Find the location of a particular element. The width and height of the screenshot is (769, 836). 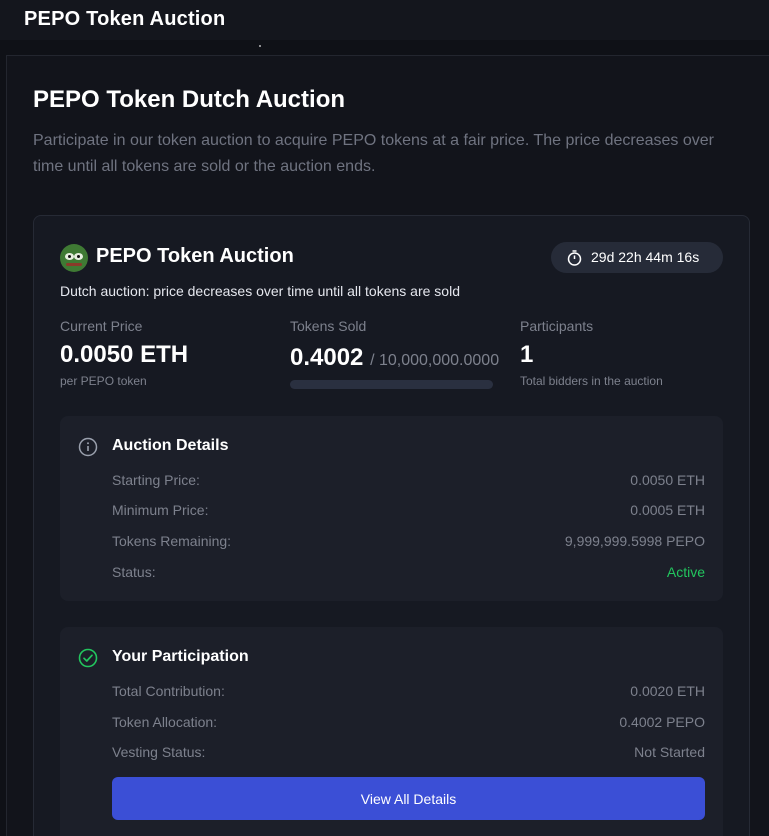

app-title: PEPO Token Auction is located at coordinates (125, 19).